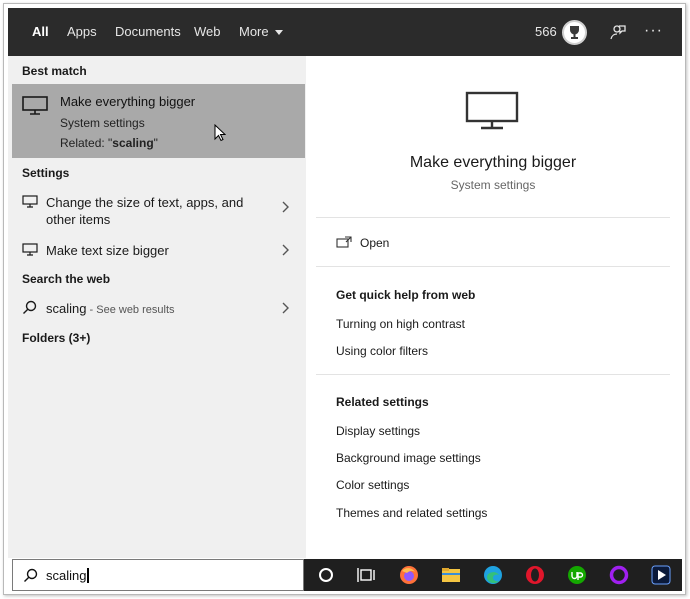  Describe the element at coordinates (207, 32) in the screenshot. I see `tab-web: Web` at that location.